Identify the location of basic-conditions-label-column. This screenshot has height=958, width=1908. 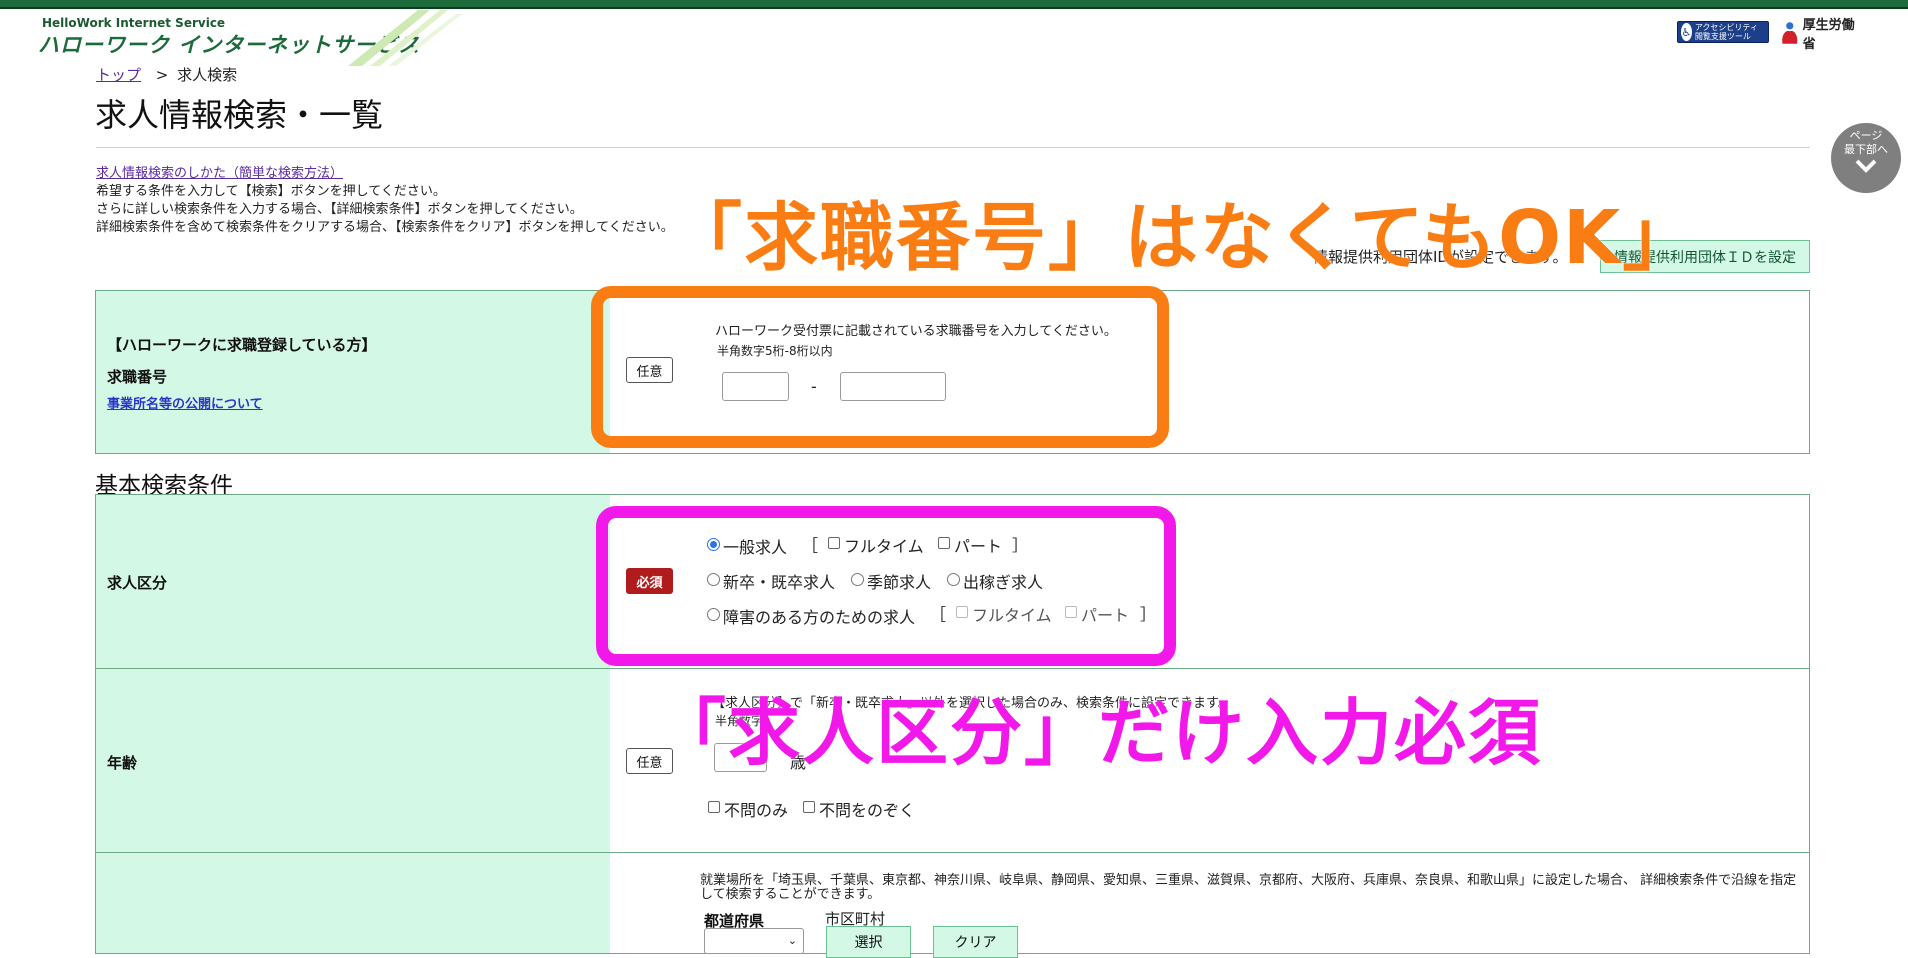
(353, 724).